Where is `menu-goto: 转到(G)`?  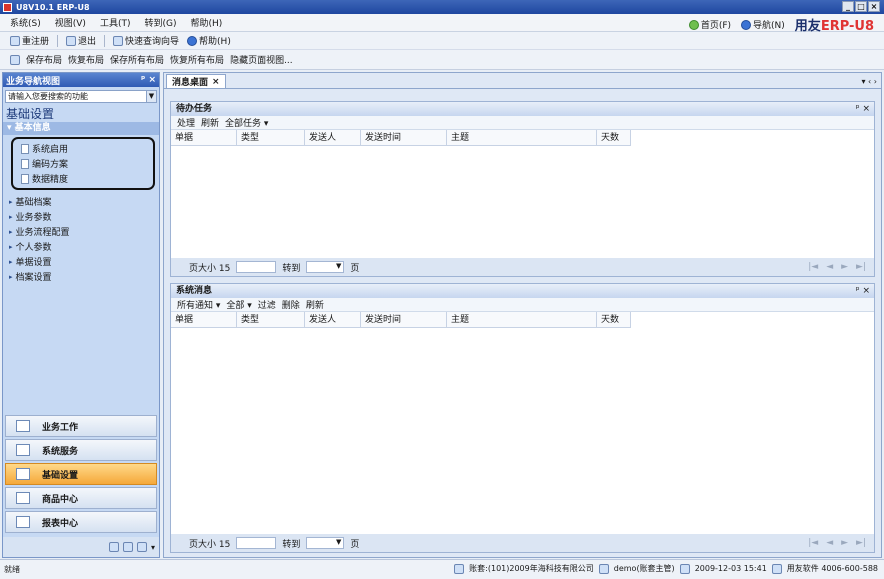
menu-goto: 转到(G) is located at coordinates (160, 22).